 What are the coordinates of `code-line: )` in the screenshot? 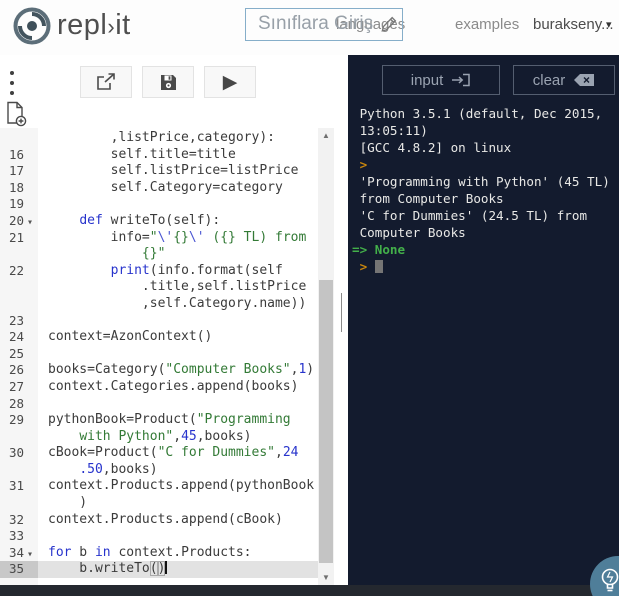 It's located at (68, 503).